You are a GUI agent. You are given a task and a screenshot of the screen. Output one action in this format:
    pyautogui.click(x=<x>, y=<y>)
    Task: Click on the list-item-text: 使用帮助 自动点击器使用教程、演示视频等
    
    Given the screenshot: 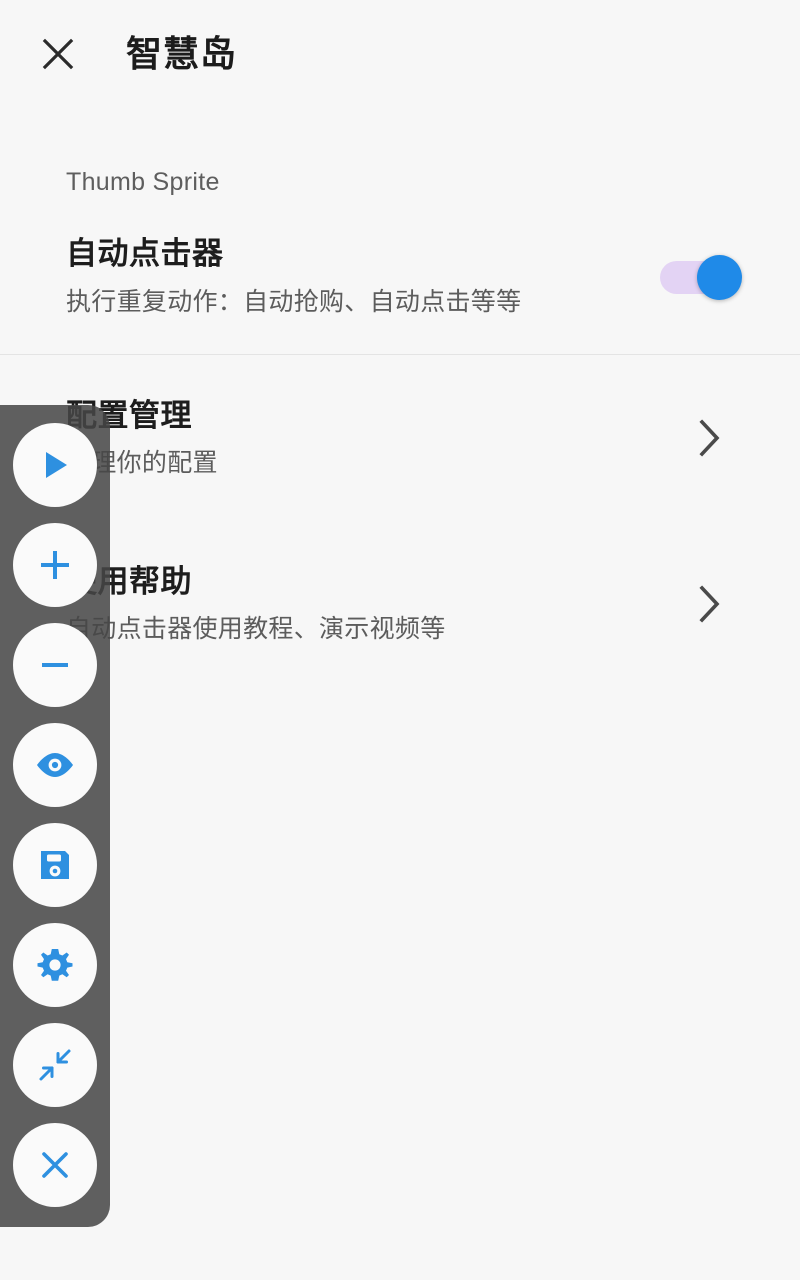 What is the action you would take?
    pyautogui.click(x=377, y=604)
    